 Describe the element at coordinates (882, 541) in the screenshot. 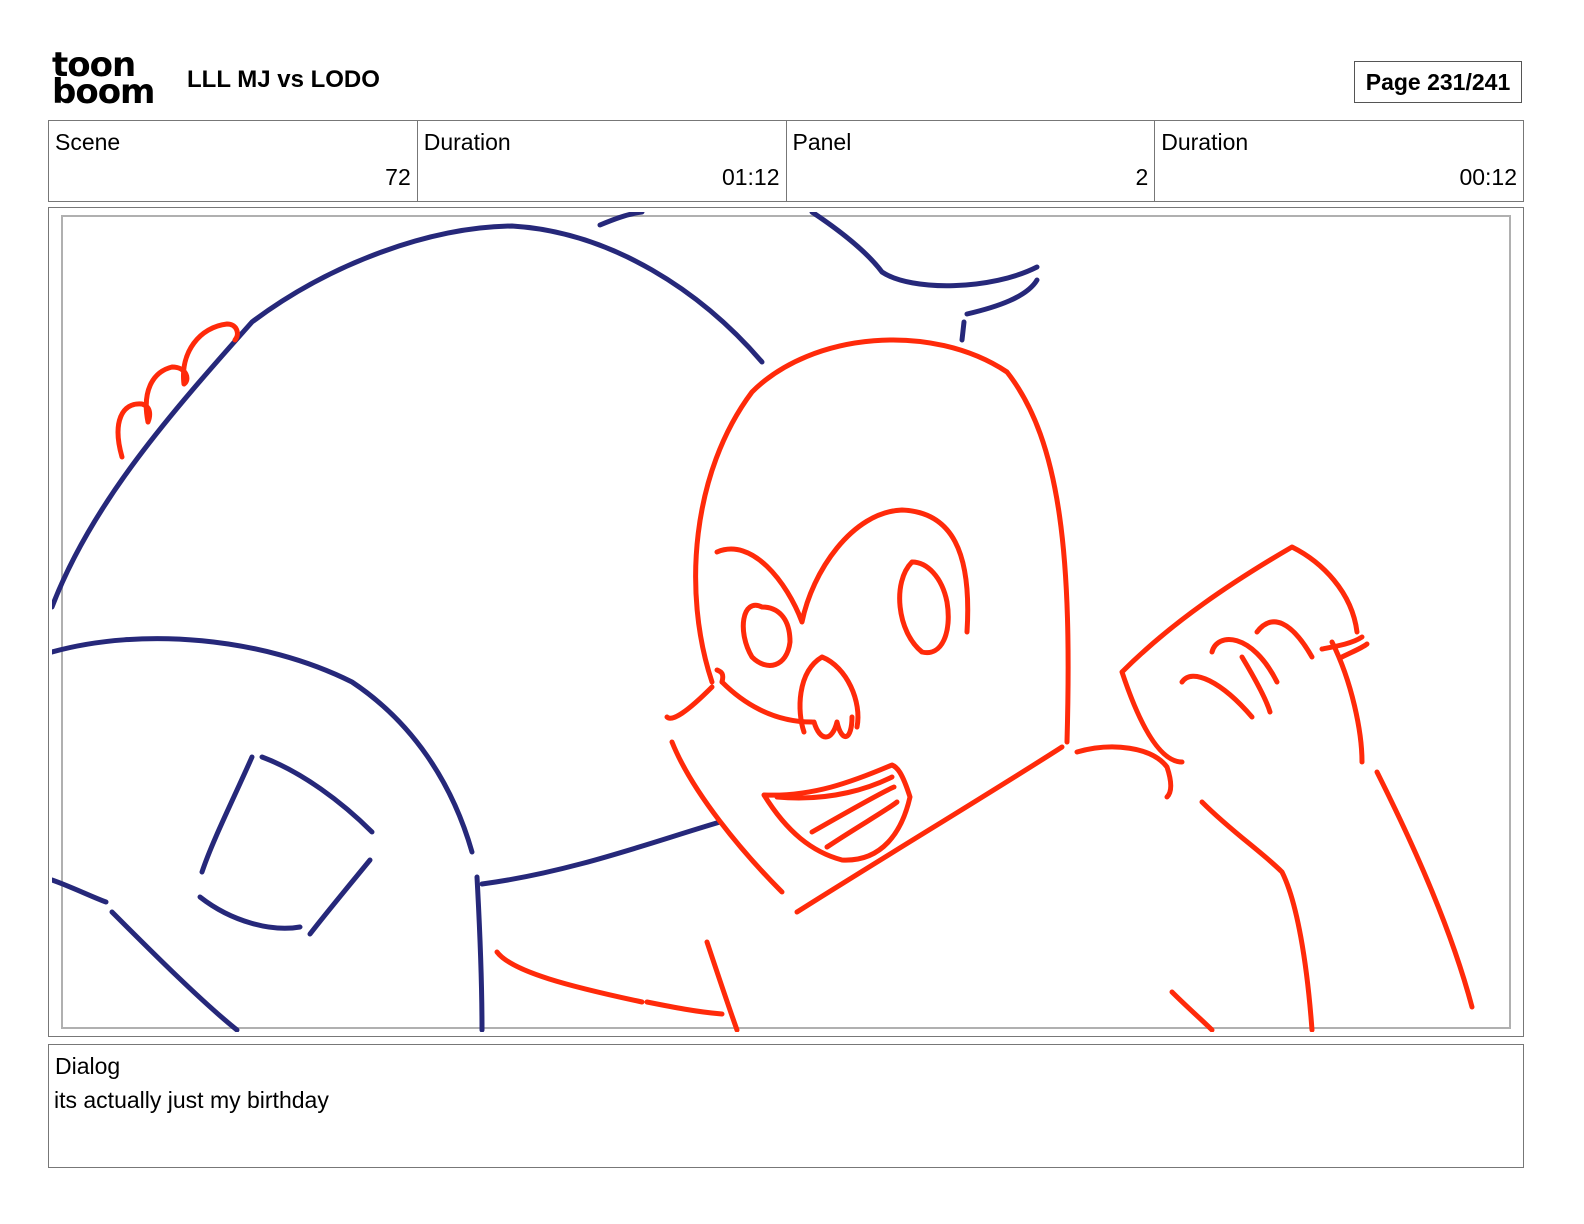

I see `right-head-outline` at that location.